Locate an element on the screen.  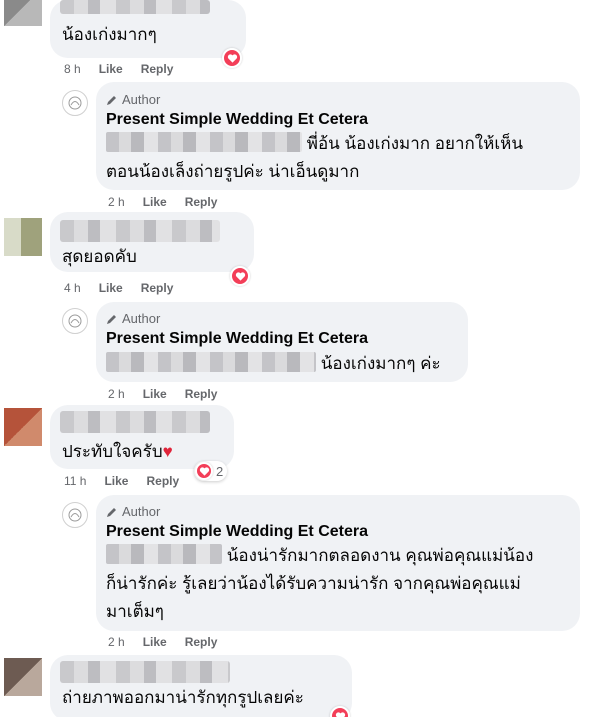
reply-text-line: พี่อ้น น้องเก่งมาก อยากให้เห็น is located at coordinates (314, 143).